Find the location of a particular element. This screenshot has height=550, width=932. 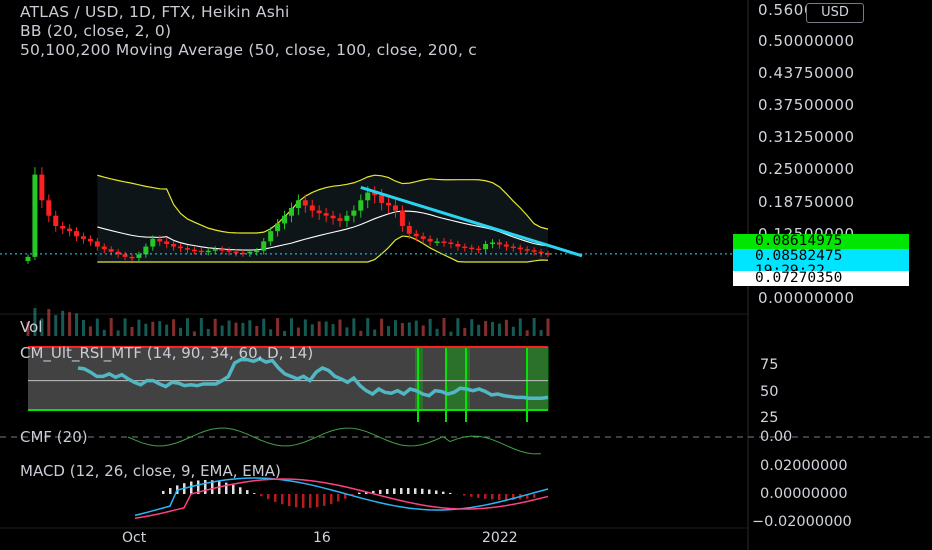

price-axis-label: 0.50000000 is located at coordinates (806, 40).